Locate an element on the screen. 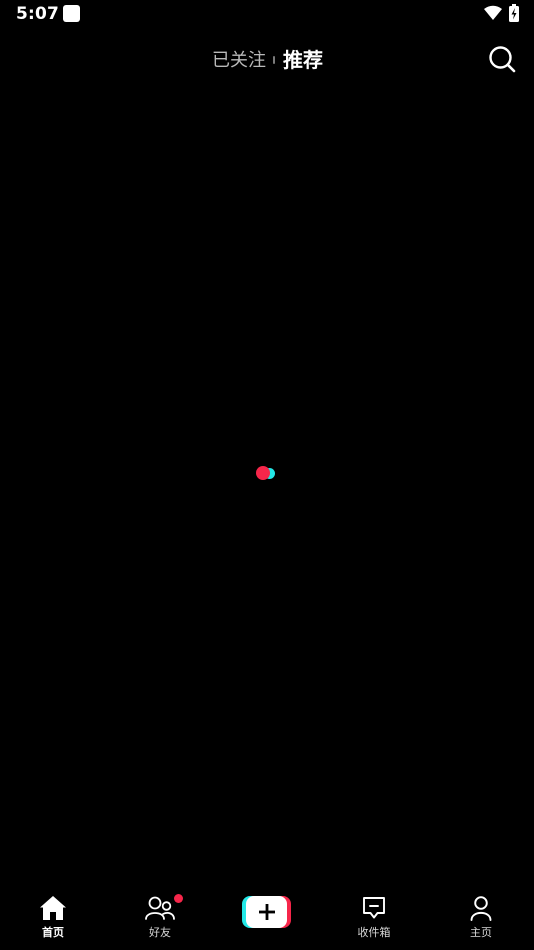 The width and height of the screenshot is (534, 950). top-nav: 已关注 推荐 is located at coordinates (267, 58).